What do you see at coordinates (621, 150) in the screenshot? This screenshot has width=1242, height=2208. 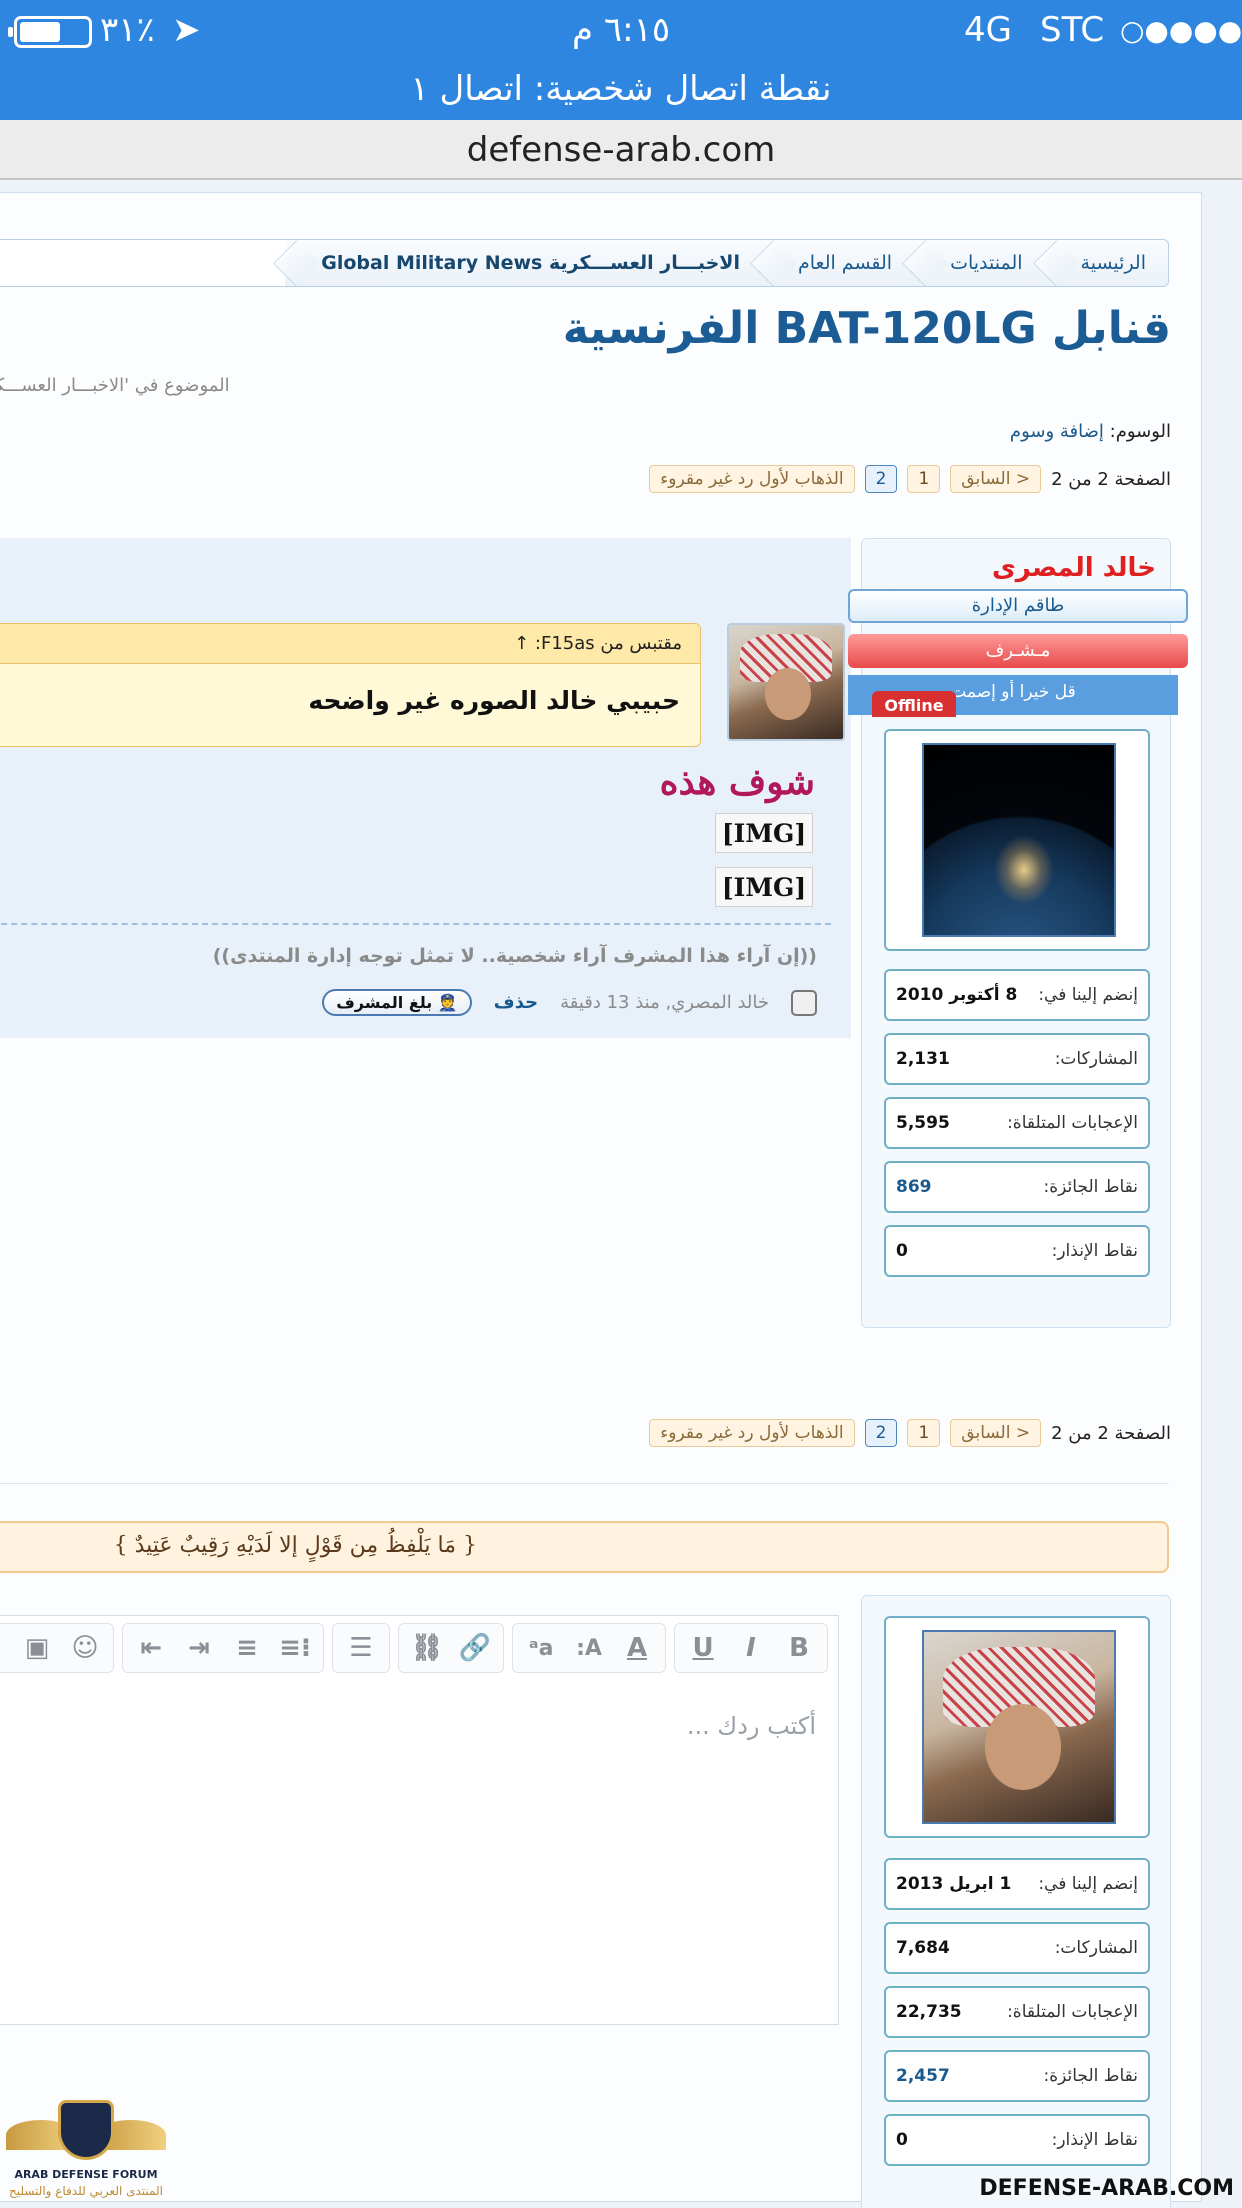 I see `url-bar: defense-arab.com` at bounding box center [621, 150].